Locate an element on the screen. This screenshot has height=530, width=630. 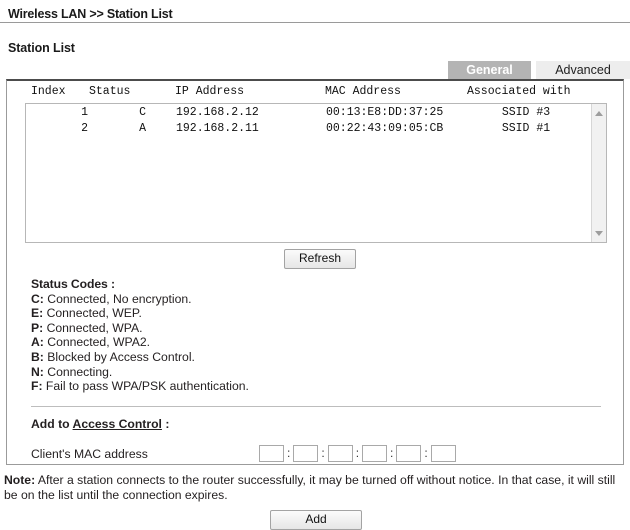
mac-octet-5-input is located at coordinates (409, 453).